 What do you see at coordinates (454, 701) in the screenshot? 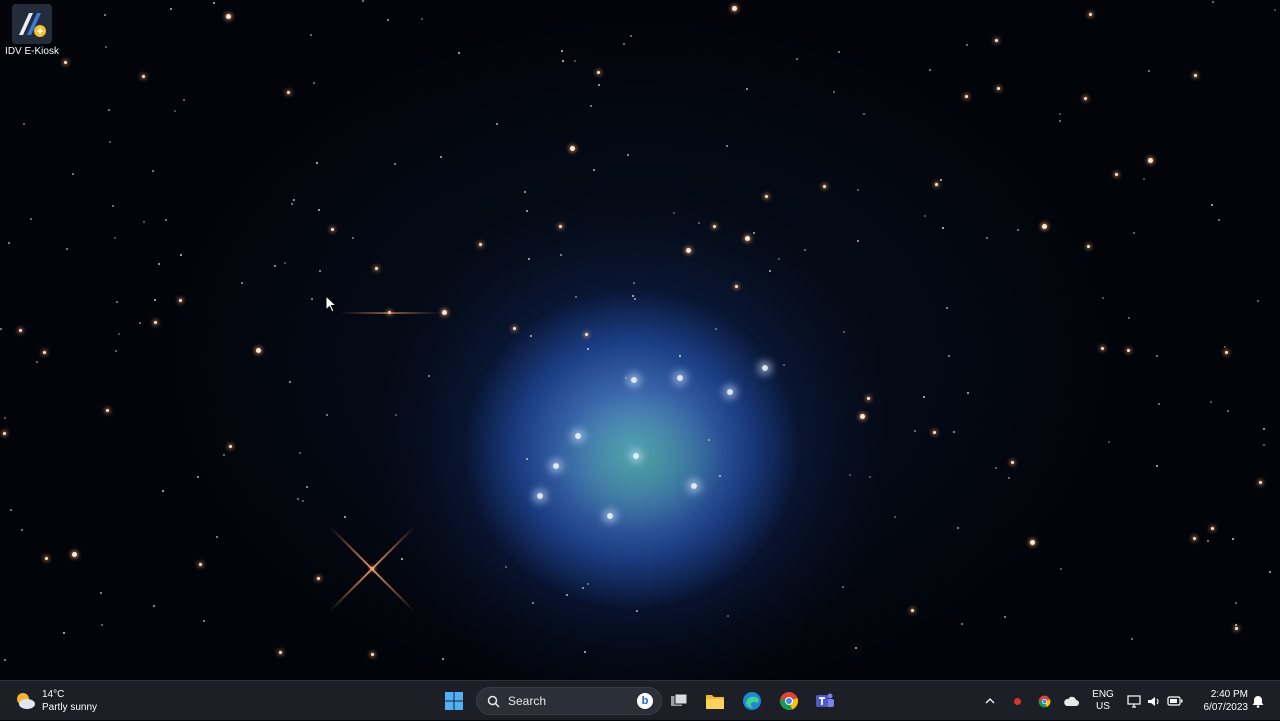
I see `start-button` at bounding box center [454, 701].